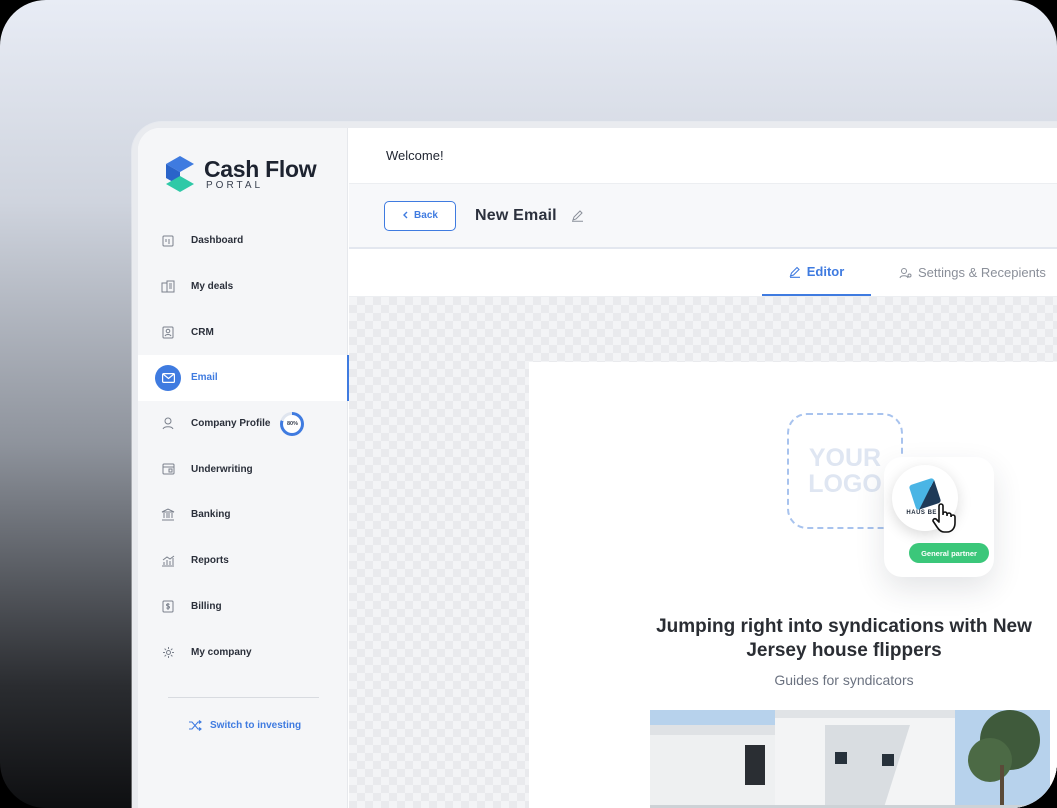 This screenshot has width=1057, height=808. Describe the element at coordinates (182, 174) in the screenshot. I see `cashflow-logo-icon` at that location.